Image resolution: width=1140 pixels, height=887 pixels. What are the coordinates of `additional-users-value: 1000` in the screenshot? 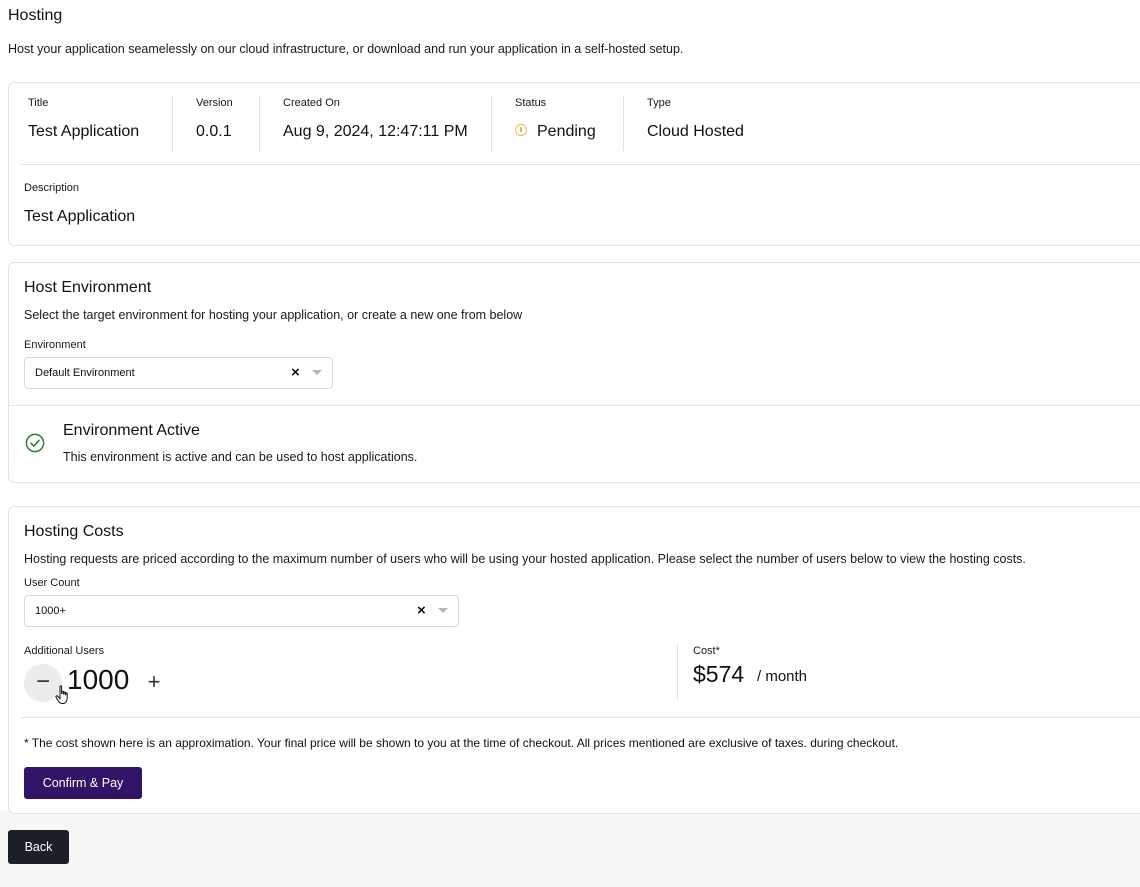 It's located at (98, 679).